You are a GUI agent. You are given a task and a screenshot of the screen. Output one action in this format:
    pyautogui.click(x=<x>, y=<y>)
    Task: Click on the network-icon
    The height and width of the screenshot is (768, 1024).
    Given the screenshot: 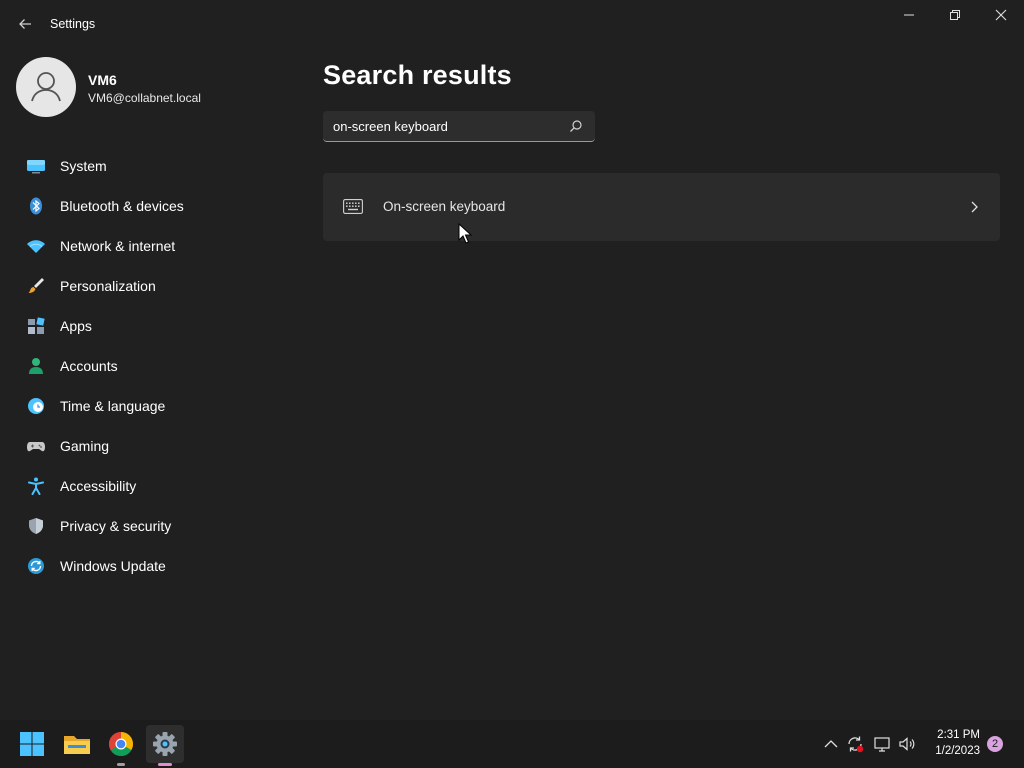 What is the action you would take?
    pyautogui.click(x=882, y=744)
    